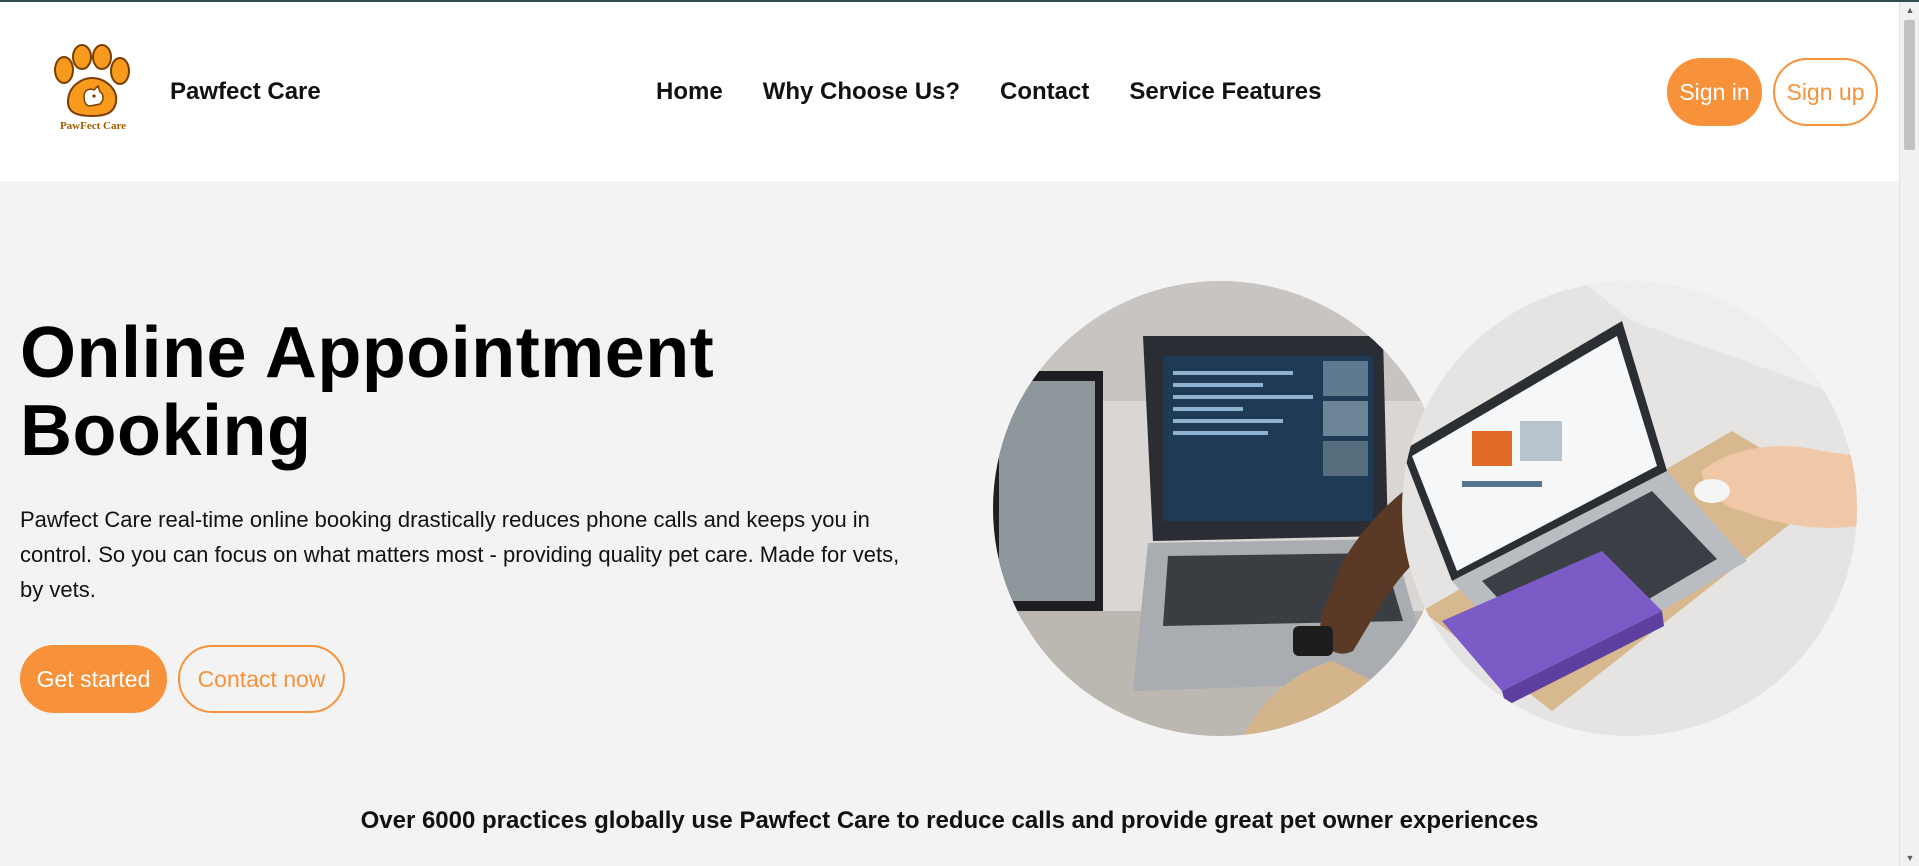 Image resolution: width=1919 pixels, height=866 pixels. I want to click on hero-title-line2: Booking, so click(166, 431).